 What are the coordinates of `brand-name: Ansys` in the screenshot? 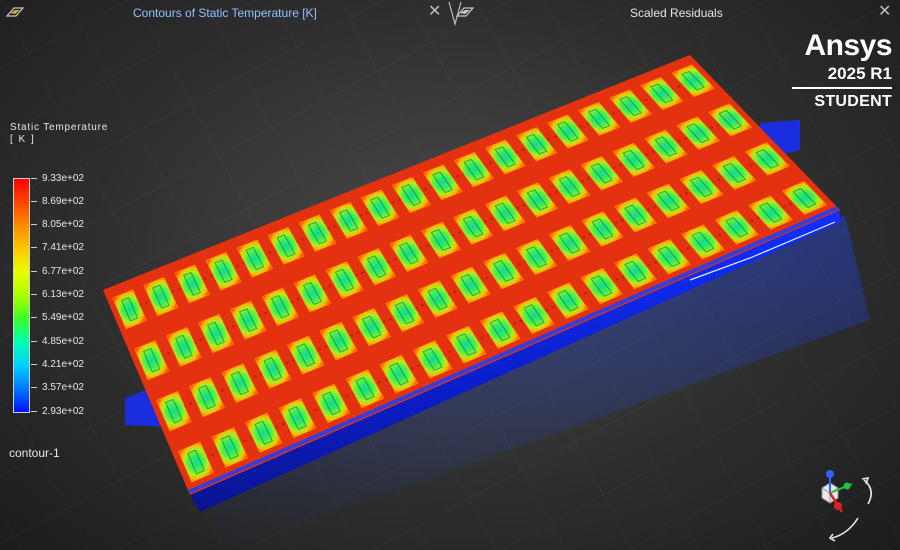 It's located at (848, 45).